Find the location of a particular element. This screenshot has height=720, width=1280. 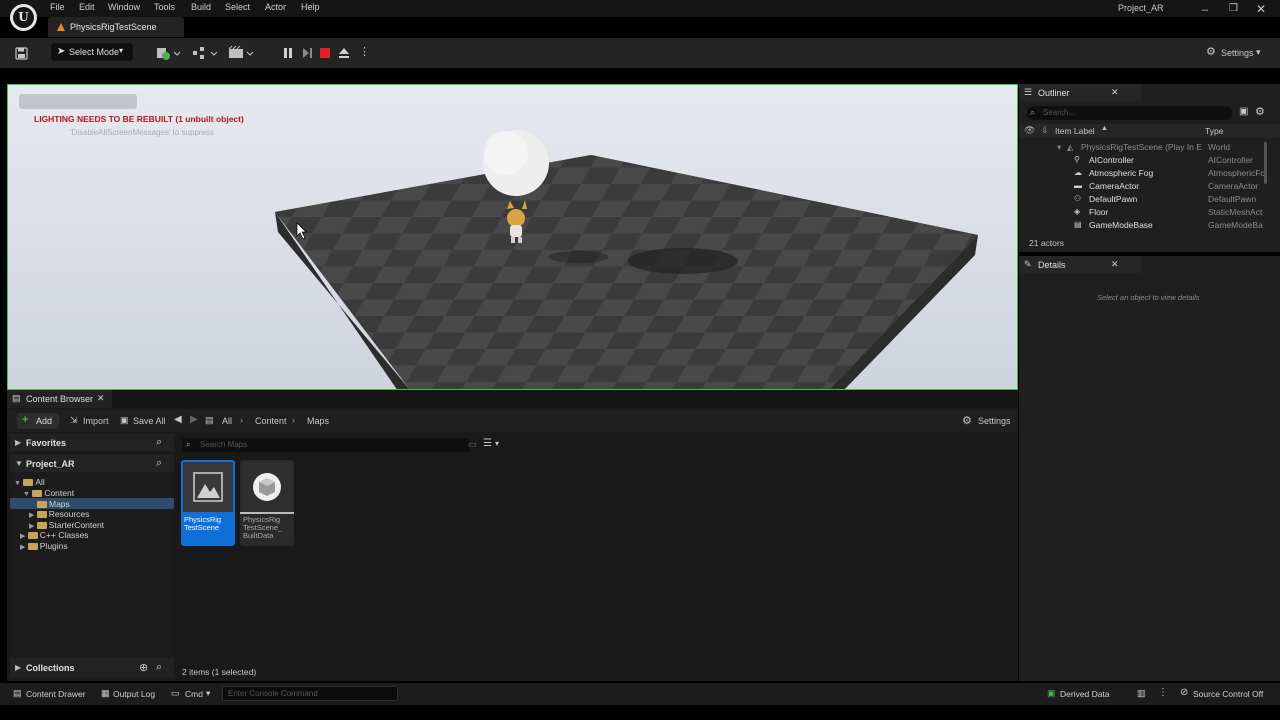

chevron-down-icon: ▾ is located at coordinates (121, 50).